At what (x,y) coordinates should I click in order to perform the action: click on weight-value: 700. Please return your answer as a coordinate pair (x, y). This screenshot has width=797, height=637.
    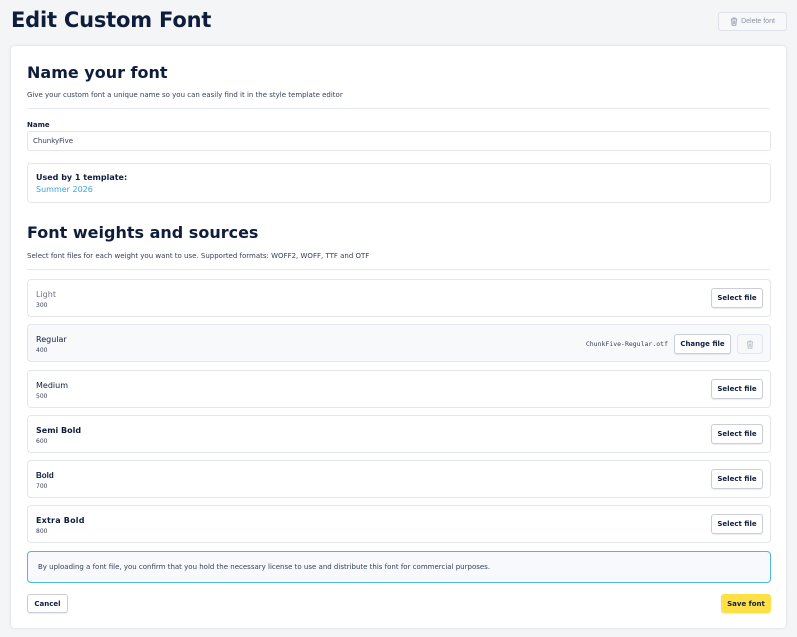
    Looking at the image, I should click on (42, 486).